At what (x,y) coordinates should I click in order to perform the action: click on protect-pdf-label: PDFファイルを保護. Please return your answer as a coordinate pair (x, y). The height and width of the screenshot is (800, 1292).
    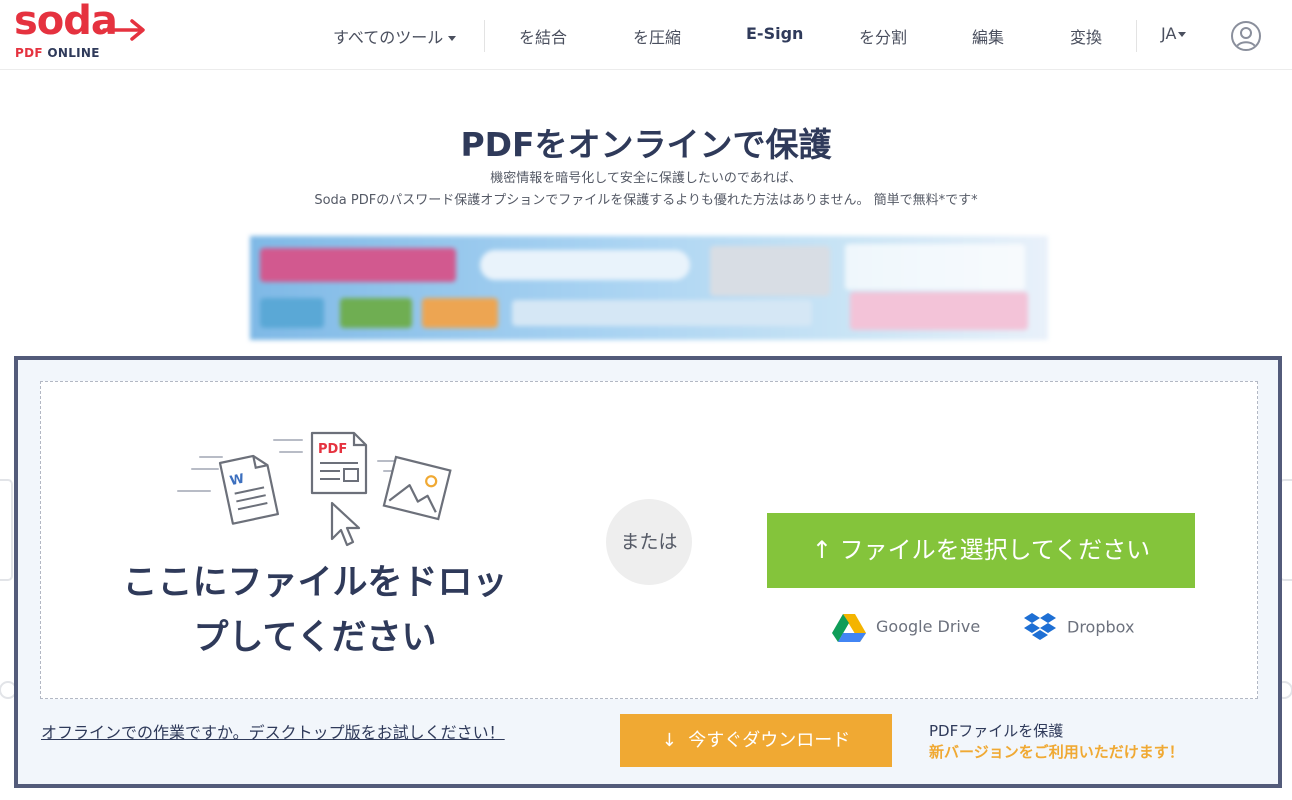
    Looking at the image, I should click on (996, 731).